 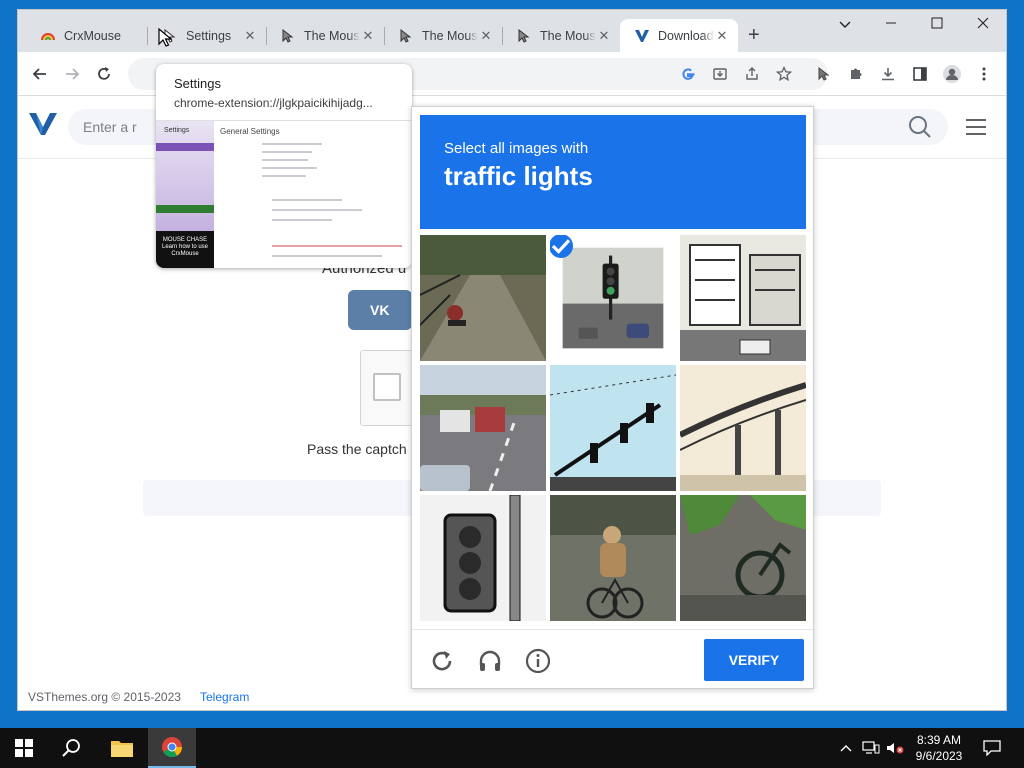 I want to click on tab-title: Settings, so click(x=209, y=35).